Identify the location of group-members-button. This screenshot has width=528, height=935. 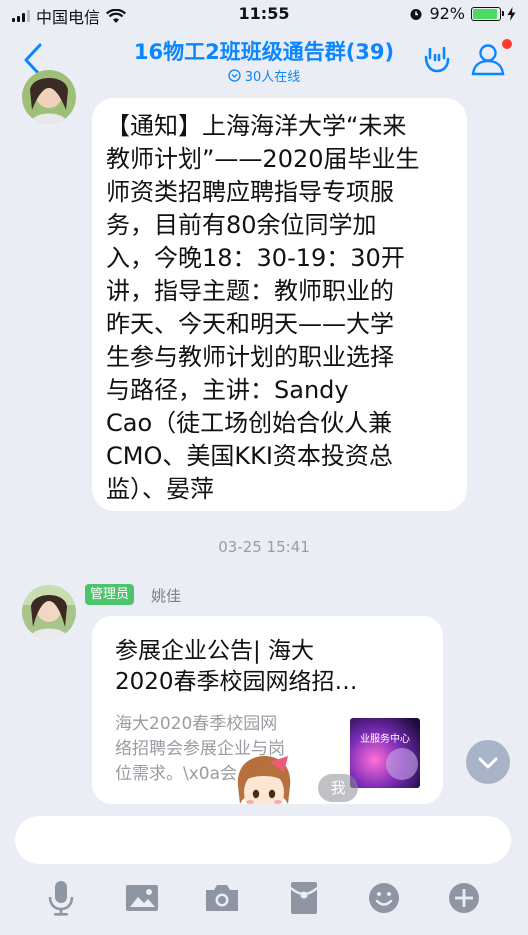
(488, 59).